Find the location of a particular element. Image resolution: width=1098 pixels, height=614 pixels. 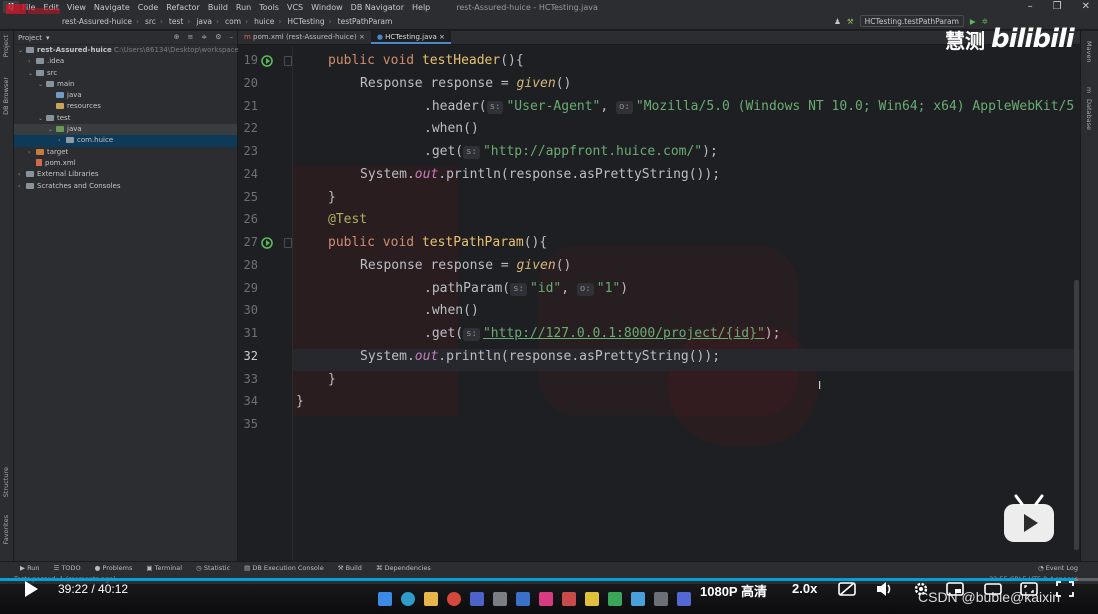

menu-help: Help is located at coordinates (421, 7).